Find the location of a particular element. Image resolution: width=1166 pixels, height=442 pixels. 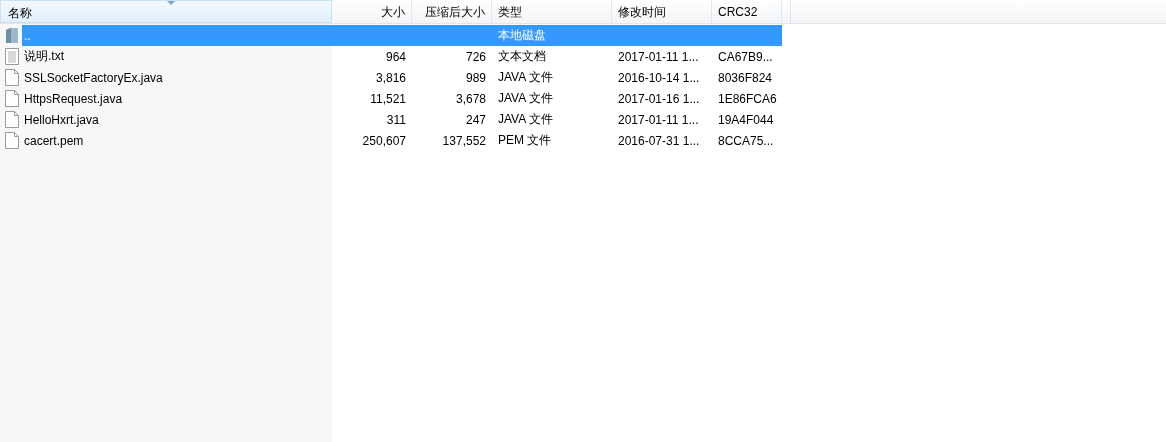

file-row: SSLSocketFactoryEx.java 3,816 989 JAVA 文件 2016-10-14 1... 8036F824 is located at coordinates (402, 77).